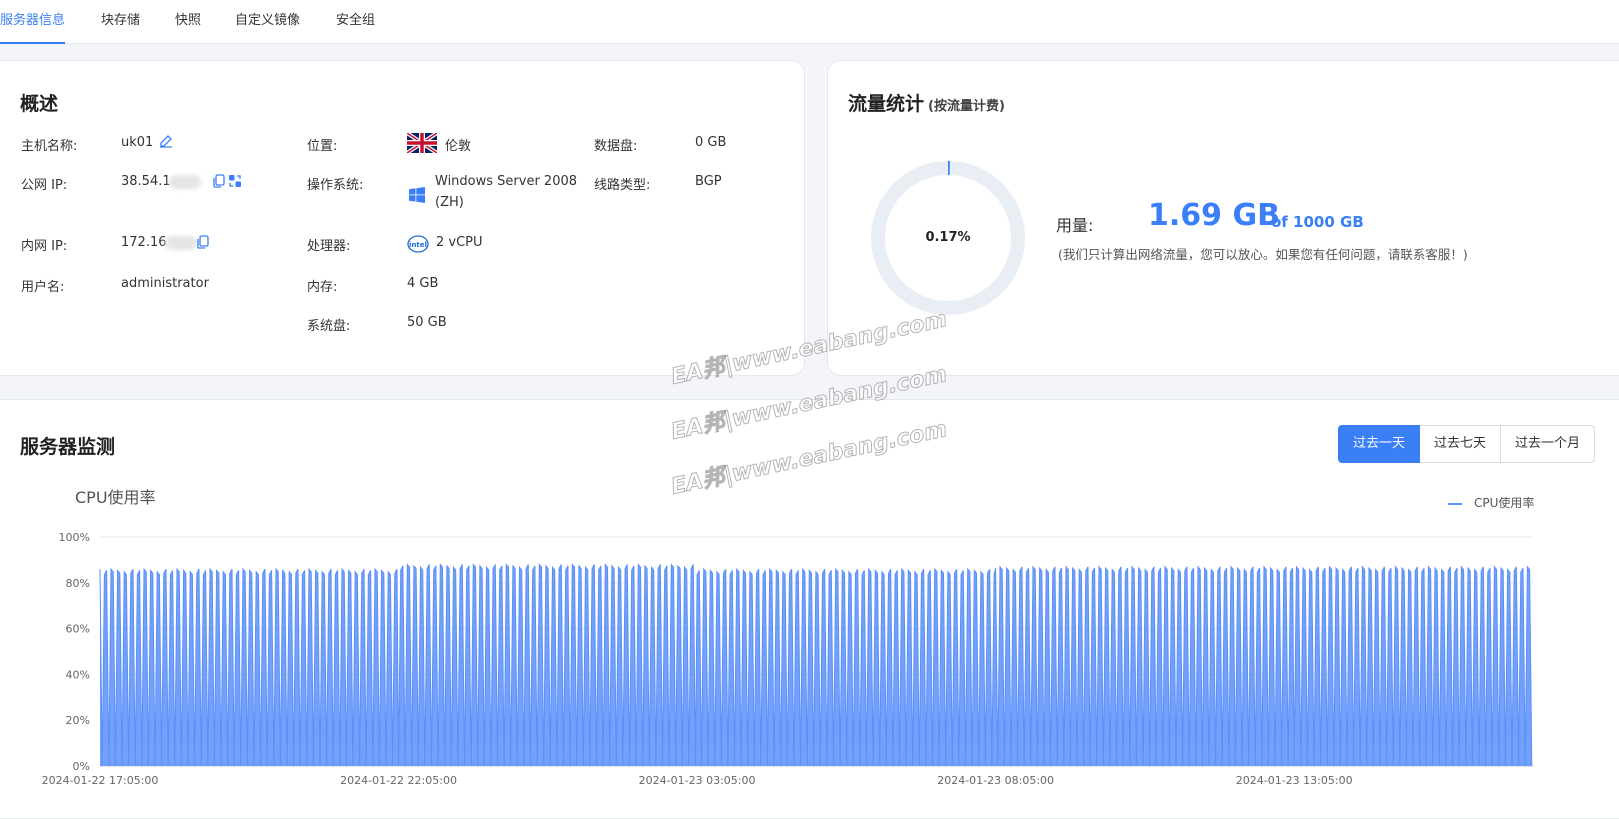 The height and width of the screenshot is (819, 1619). Describe the element at coordinates (995, 780) in the screenshot. I see `x-tick-label: 2024-01-23 08:05:00` at that location.